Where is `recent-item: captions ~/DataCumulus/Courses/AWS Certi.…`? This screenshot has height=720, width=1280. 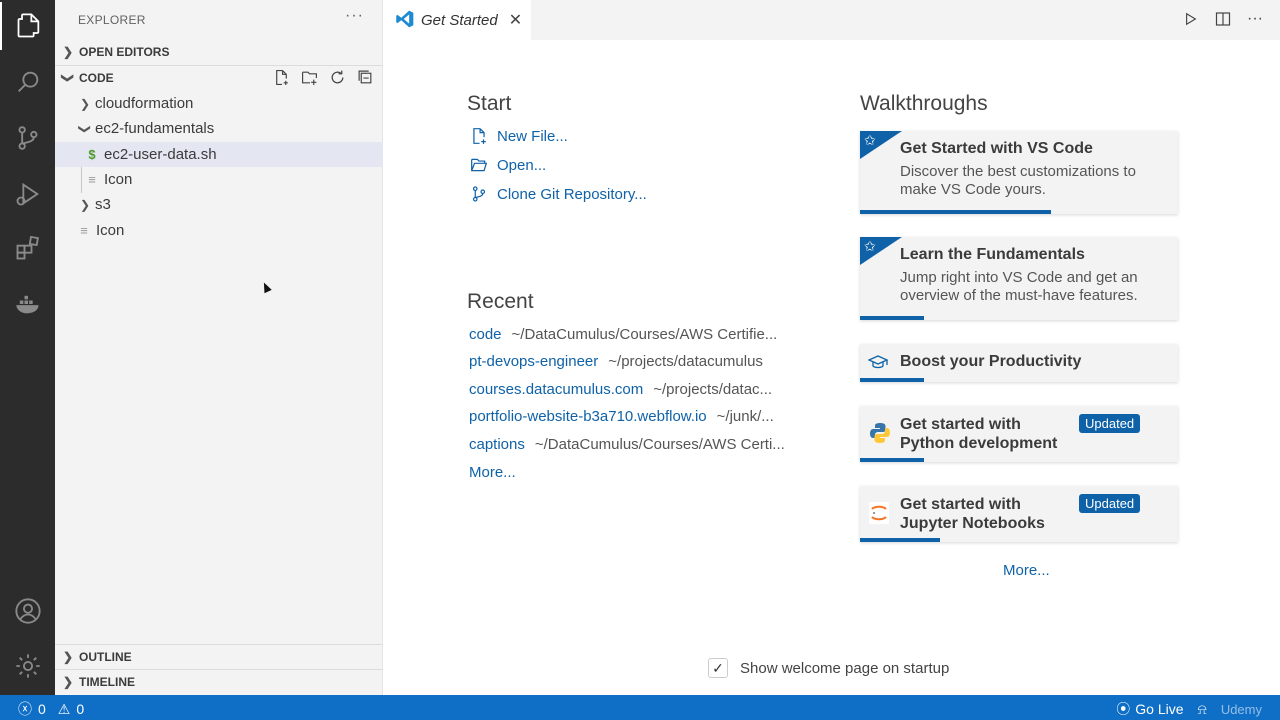 recent-item: captions ~/DataCumulus/Courses/AWS Certi.… is located at coordinates (627, 444).